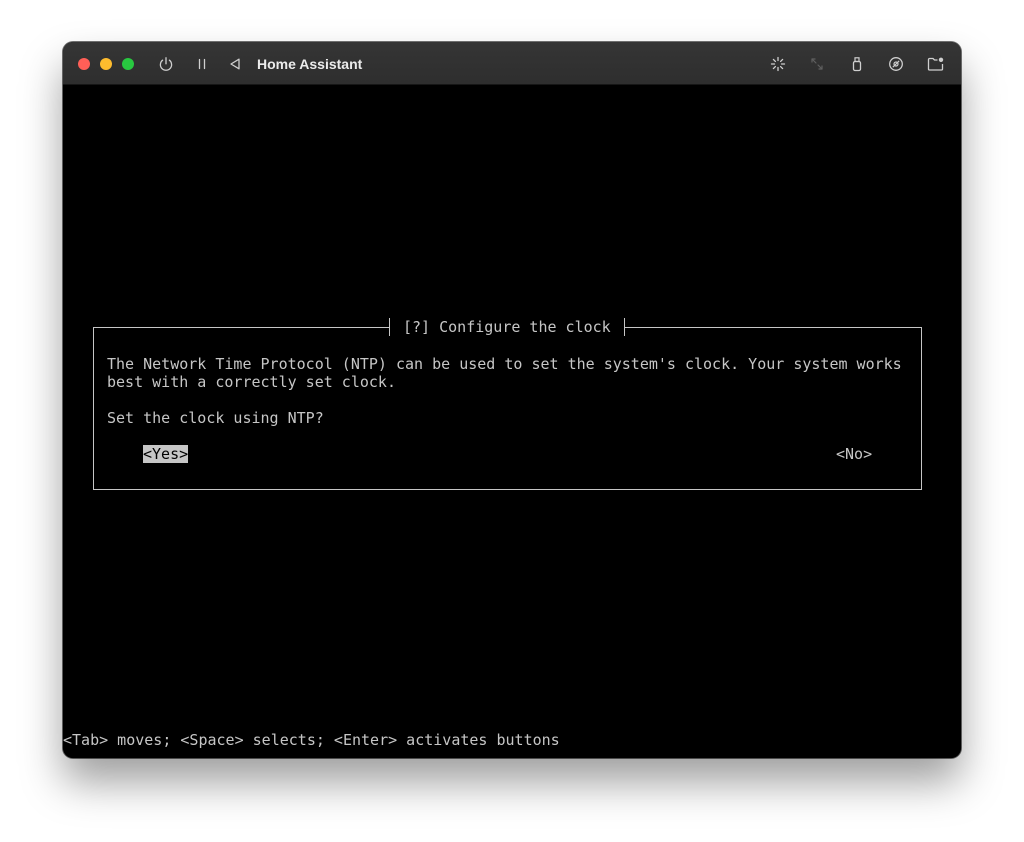  Describe the element at coordinates (512, 63) in the screenshot. I see `title-bar: Home Assistant` at that location.